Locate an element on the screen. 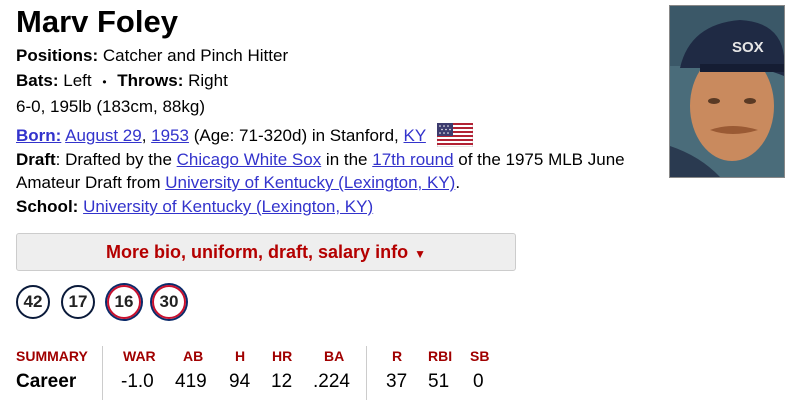 Image resolution: width=800 pixels, height=409 pixels. player-photo: SOX is located at coordinates (727, 91).